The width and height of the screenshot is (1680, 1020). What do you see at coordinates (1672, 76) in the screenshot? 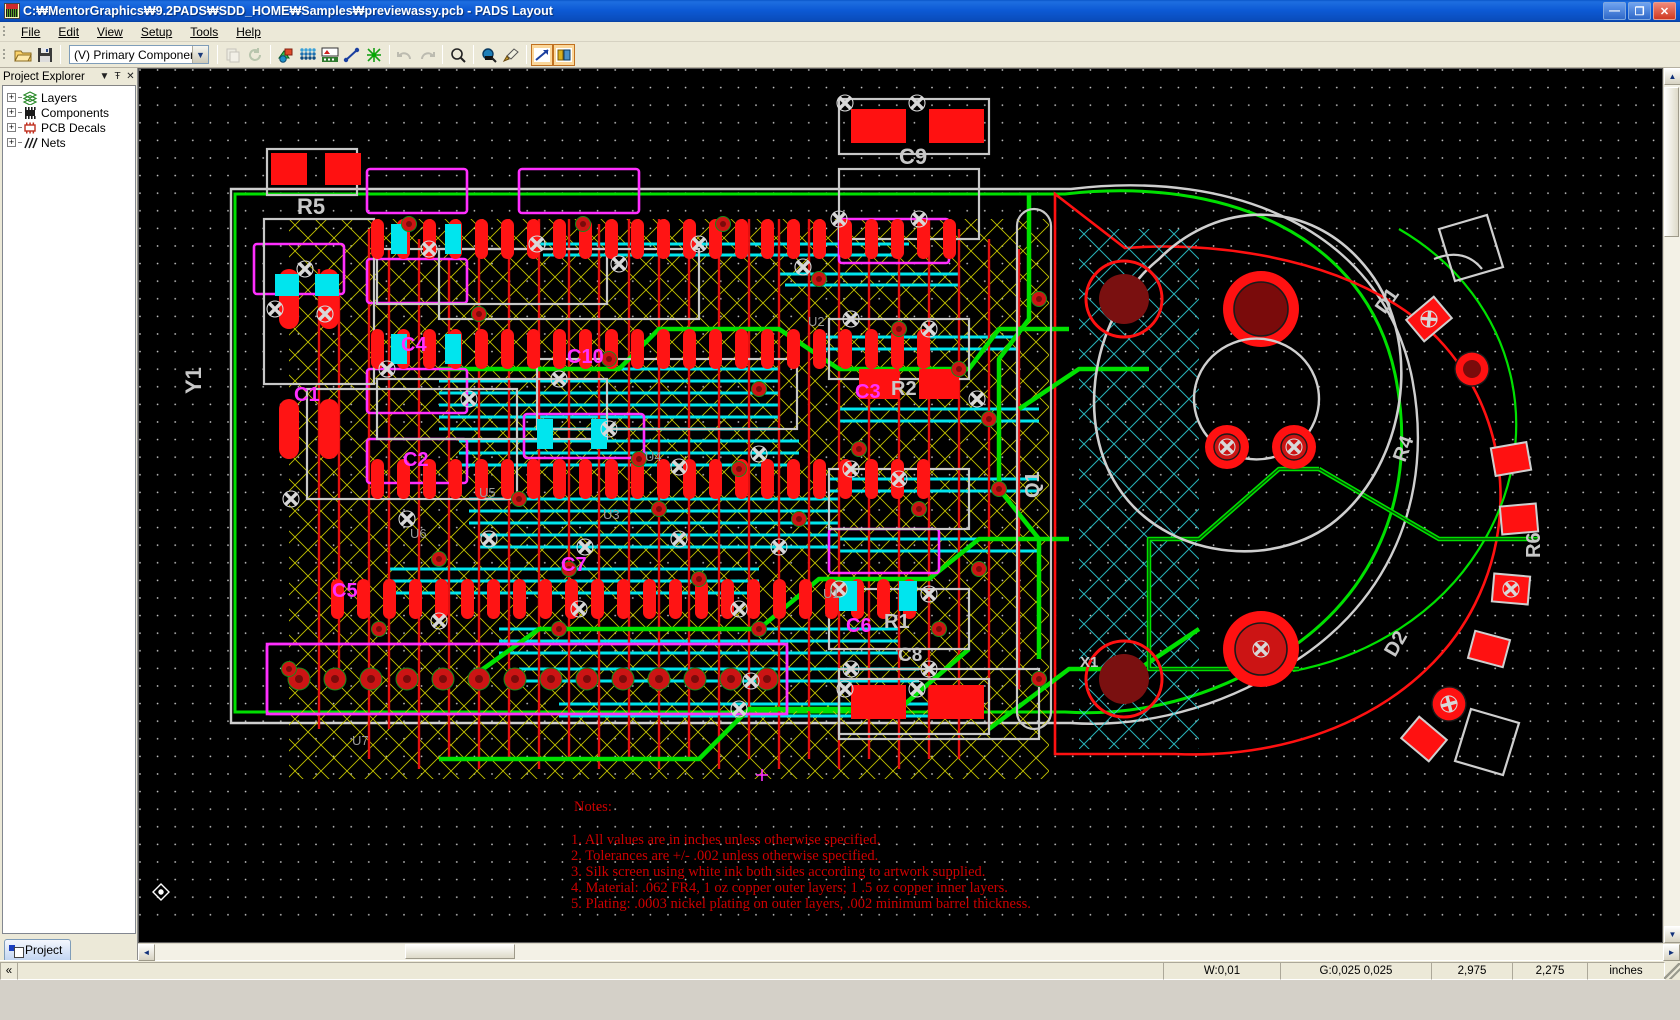
I see `scroll-up-button: ▲` at bounding box center [1672, 76].